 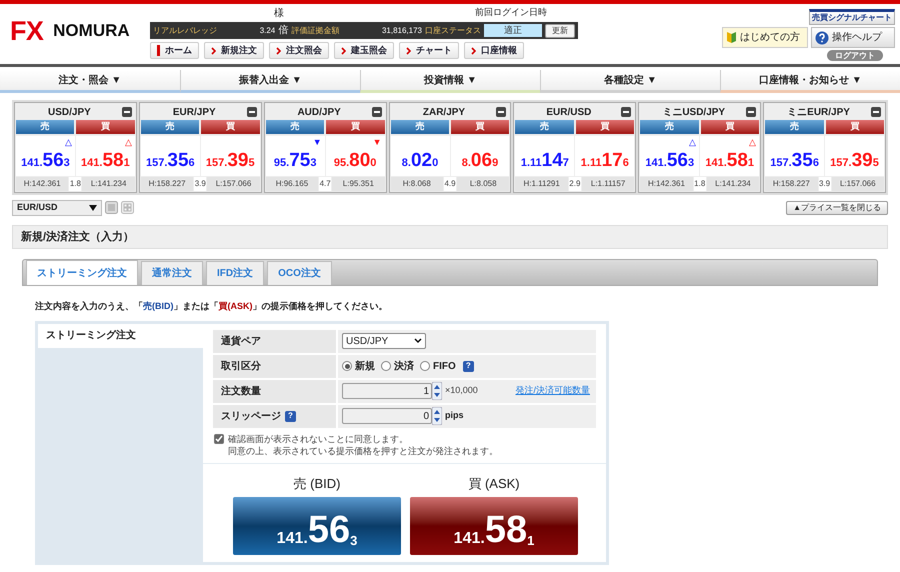 What do you see at coordinates (233, 184) in the screenshot?
I see `low-price: L:157.066` at bounding box center [233, 184].